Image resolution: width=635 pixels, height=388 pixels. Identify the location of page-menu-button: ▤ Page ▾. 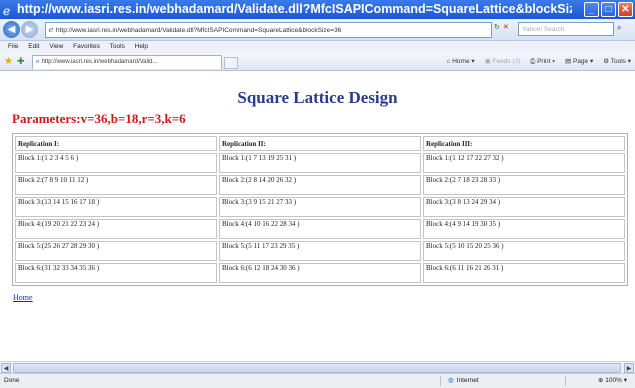
(579, 61).